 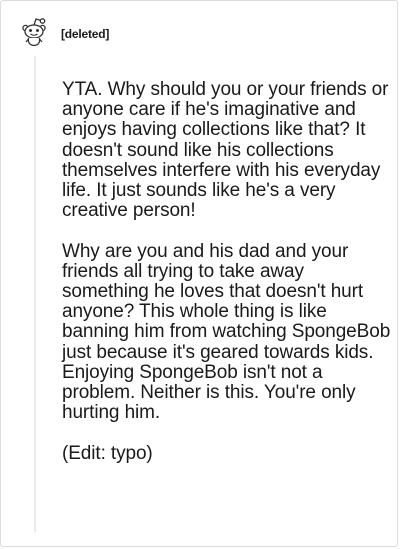 I want to click on thread-collapse-line, so click(x=35, y=294).